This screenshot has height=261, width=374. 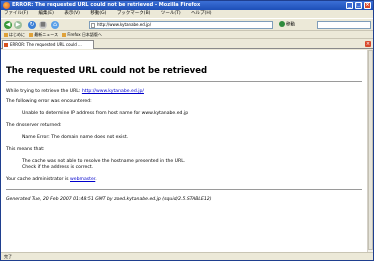 I want to click on error-encountered-text: The following error was encountered:, so click(x=49, y=101).